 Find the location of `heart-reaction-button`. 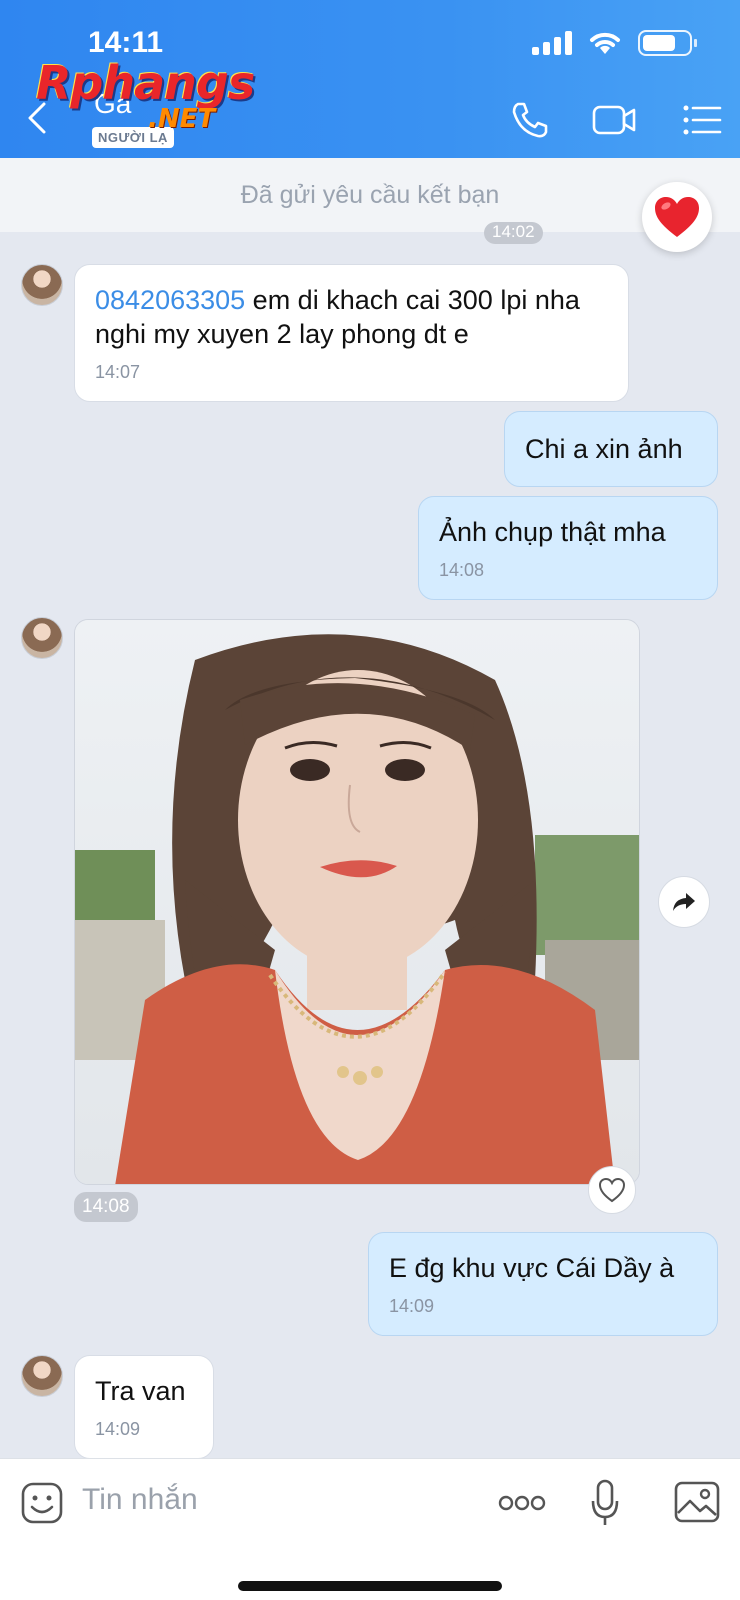

heart-reaction-button is located at coordinates (677, 217).